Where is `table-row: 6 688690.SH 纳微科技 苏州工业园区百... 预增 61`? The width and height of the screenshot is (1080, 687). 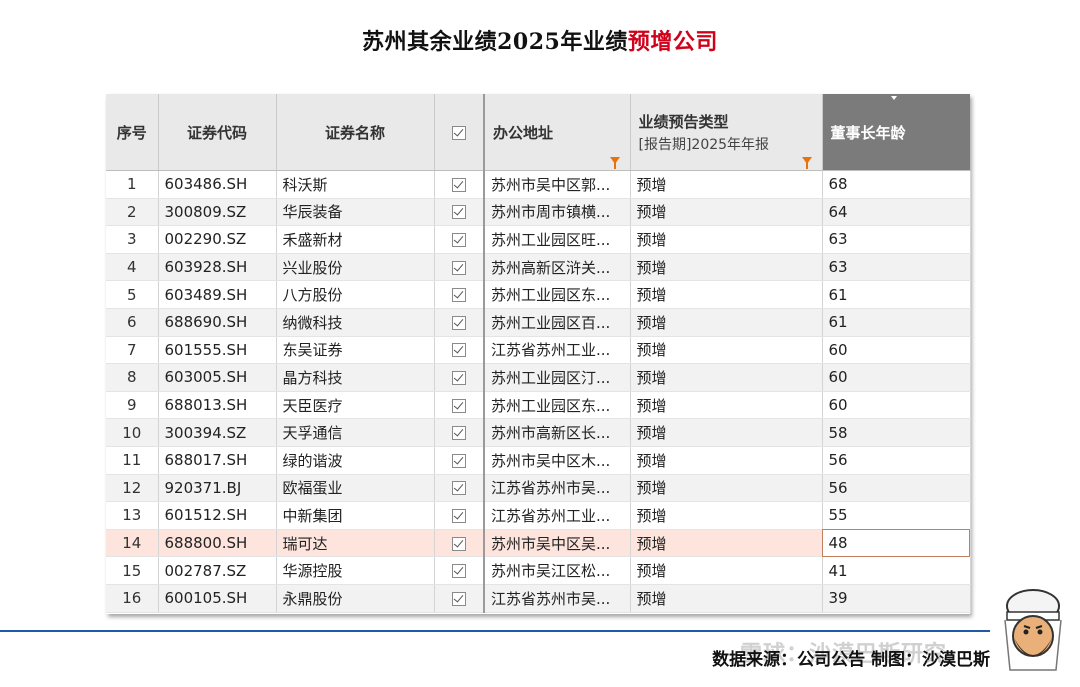 table-row: 6 688690.SH 纳微科技 苏州工业园区百... 预增 61 is located at coordinates (538, 322).